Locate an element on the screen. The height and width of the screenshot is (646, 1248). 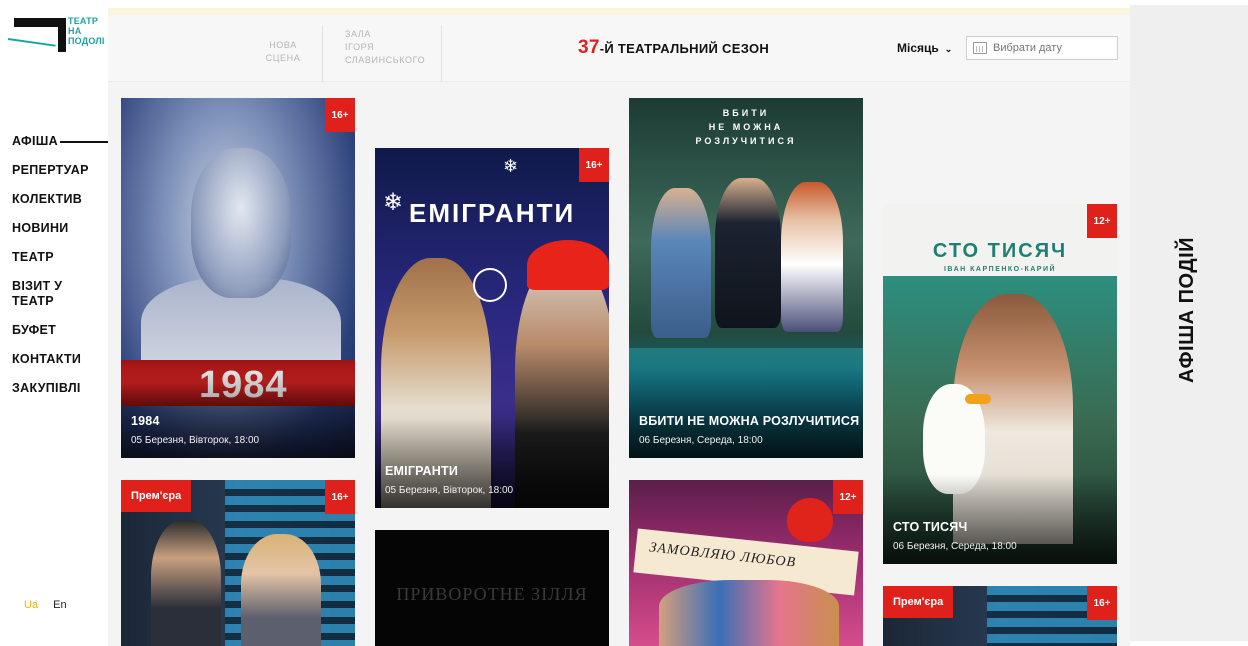
event-card-zamovliaiu-liubov: ЗАМОВЛЯЮ ЛЮБОВ 12+ is located at coordinates (746, 563).